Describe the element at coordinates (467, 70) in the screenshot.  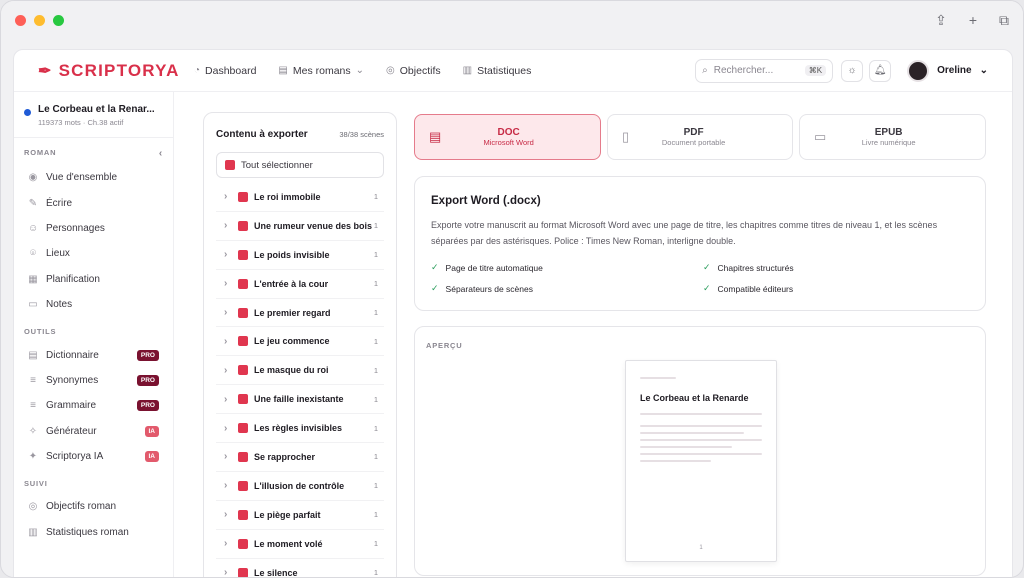
I see `chart-icon: ▥` at that location.